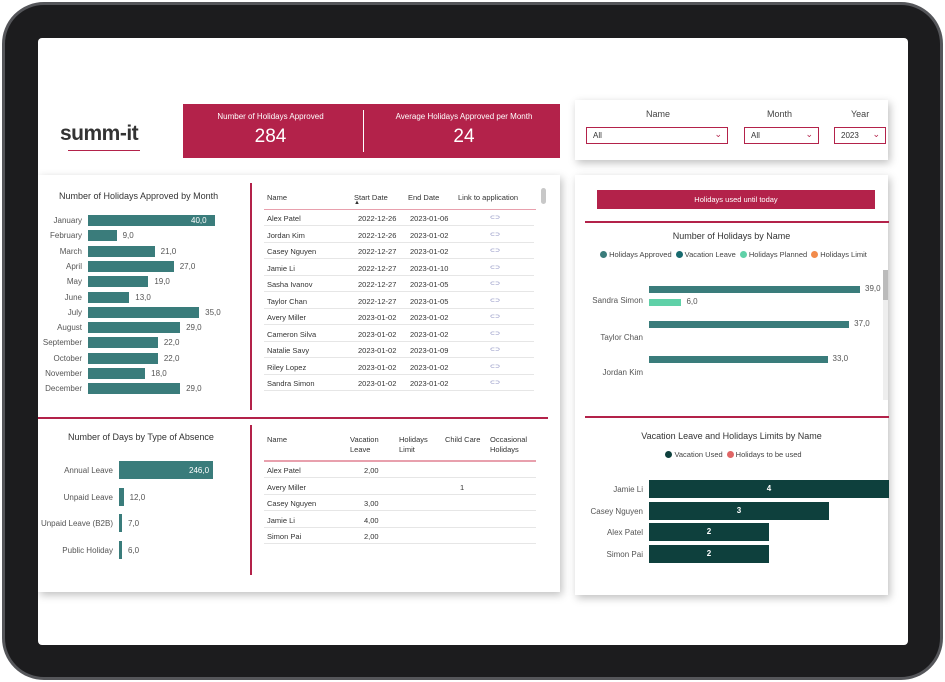 This screenshot has height=682, width=945. I want to click on chart-title: Number of Holidays Approved by Month, so click(139, 196).